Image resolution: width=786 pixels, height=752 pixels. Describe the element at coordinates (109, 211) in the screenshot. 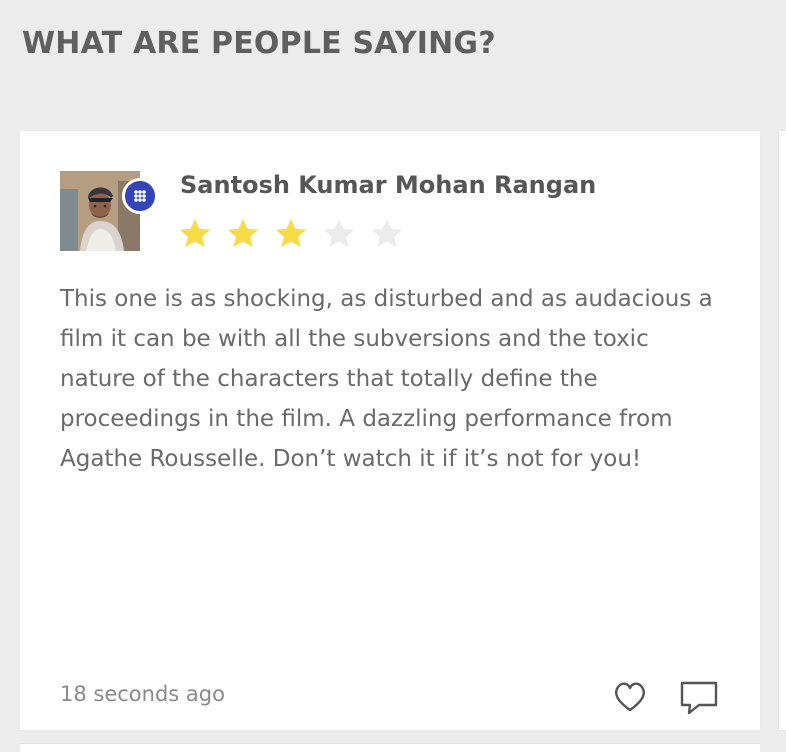

I see `reviewer-avatar-group` at that location.